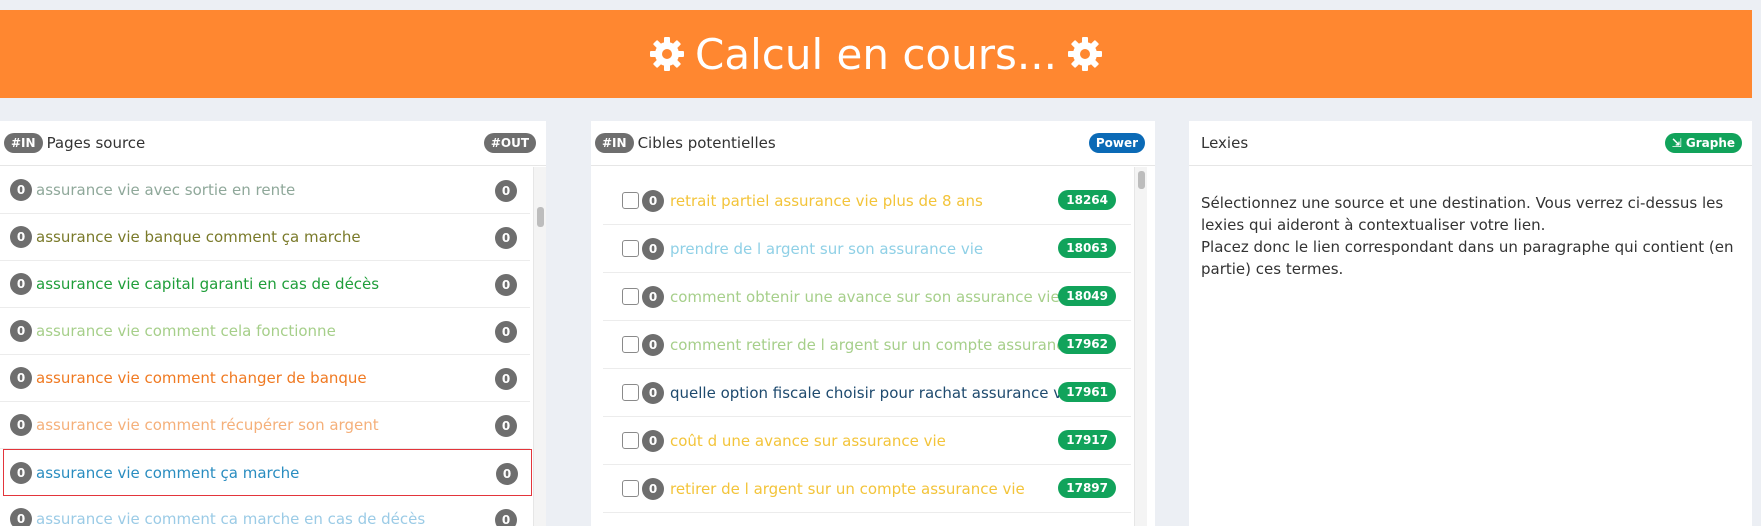 The width and height of the screenshot is (1761, 526). What do you see at coordinates (201, 378) in the screenshot?
I see `source-page-label: assurance vie comment changer de banque` at bounding box center [201, 378].